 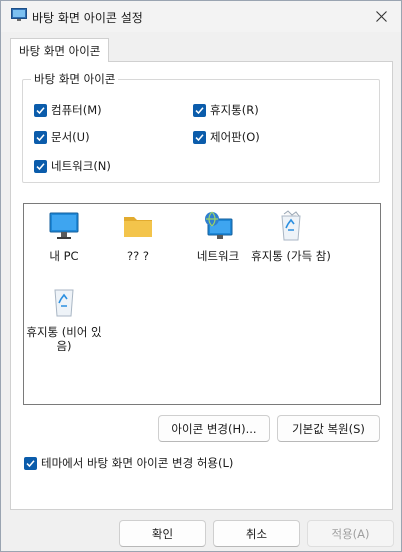 I want to click on checkbox-label: 네트워크(N), so click(x=81, y=166).